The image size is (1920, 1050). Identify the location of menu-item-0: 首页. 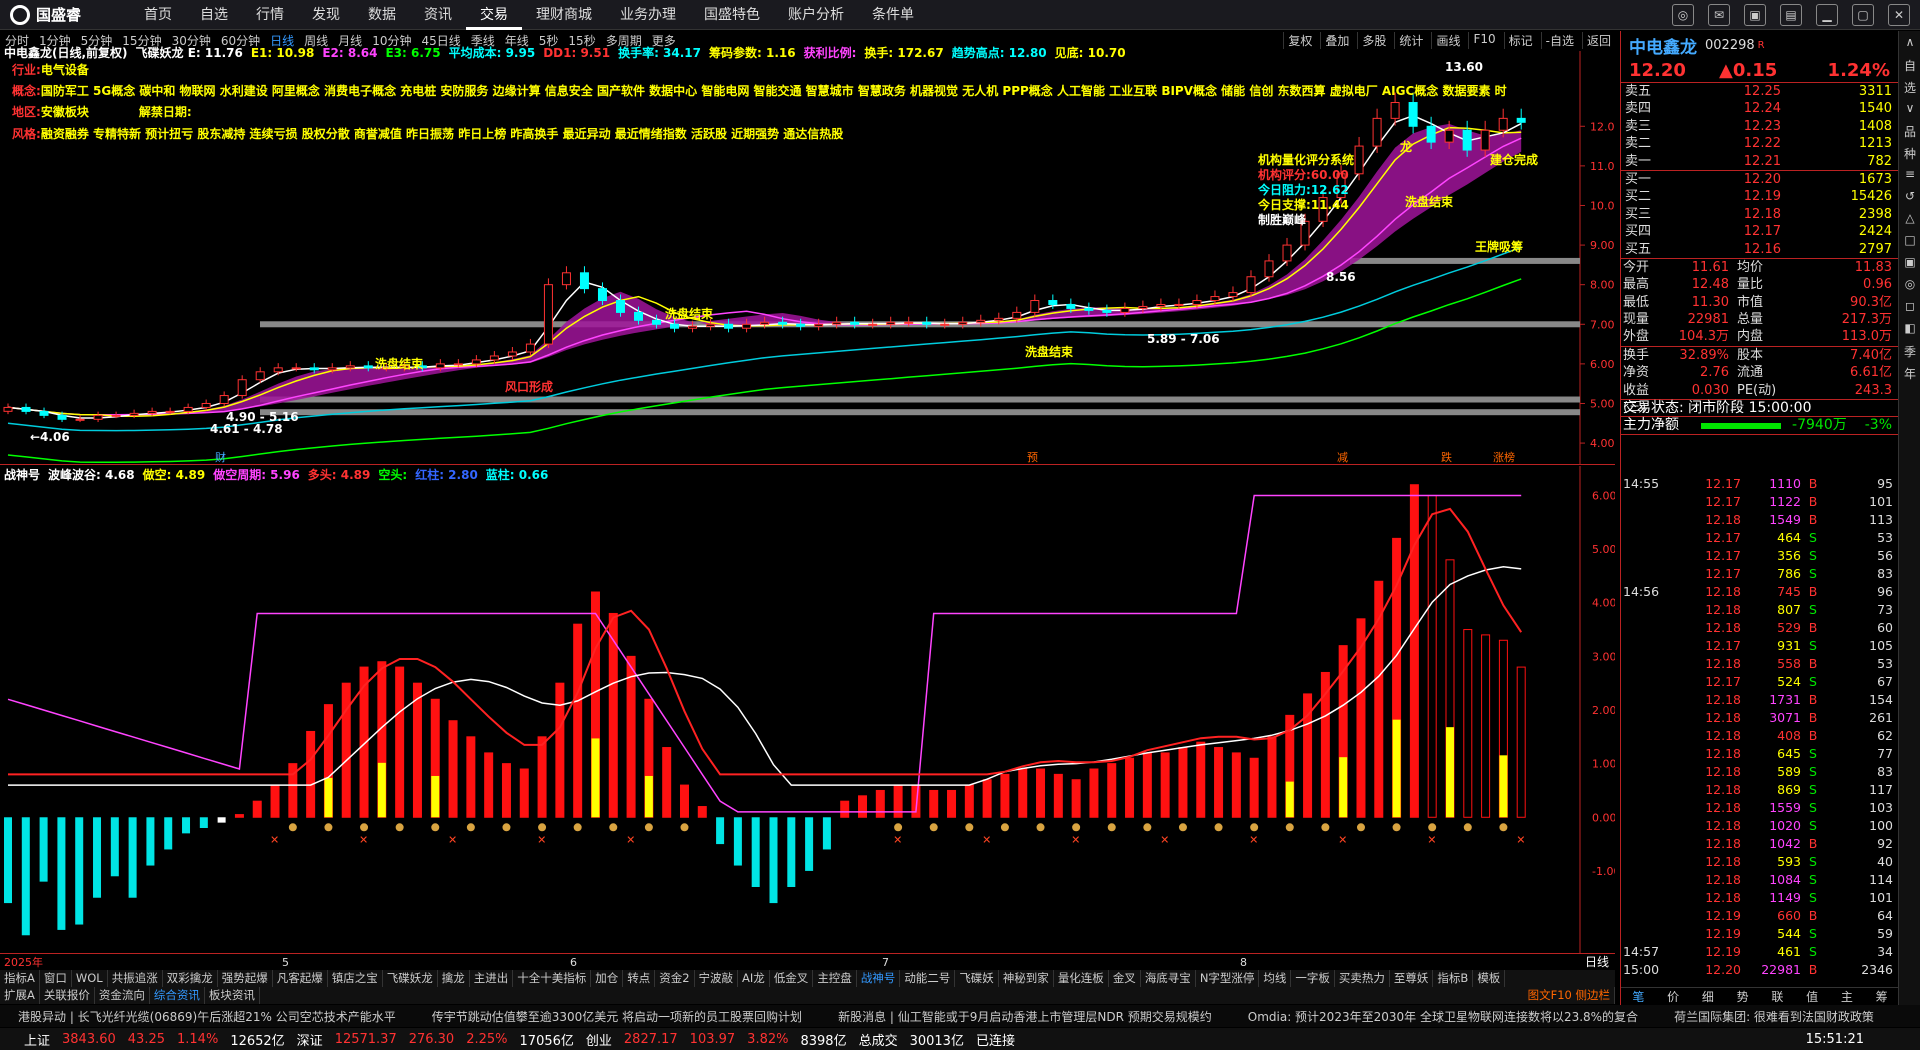
(158, 15).